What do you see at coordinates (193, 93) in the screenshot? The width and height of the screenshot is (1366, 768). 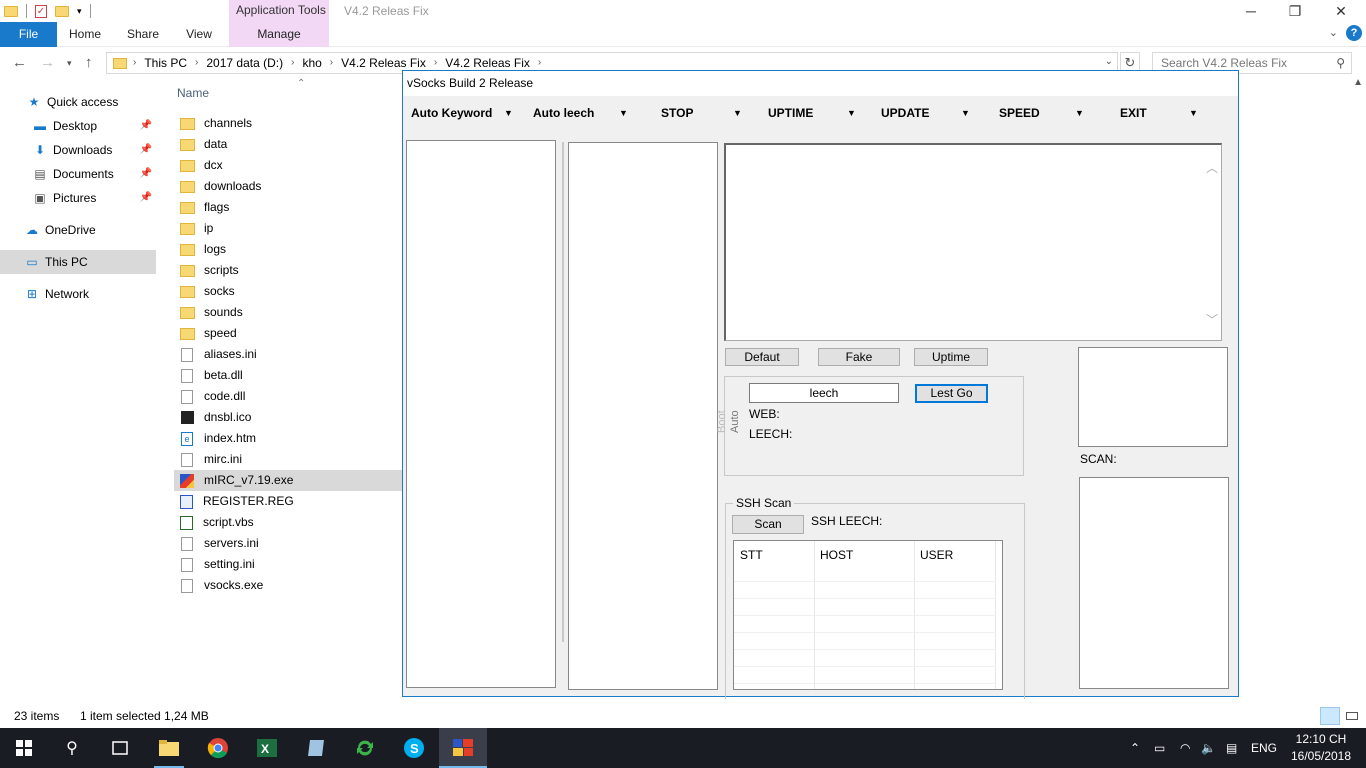 I see `column-header-name: Name` at bounding box center [193, 93].